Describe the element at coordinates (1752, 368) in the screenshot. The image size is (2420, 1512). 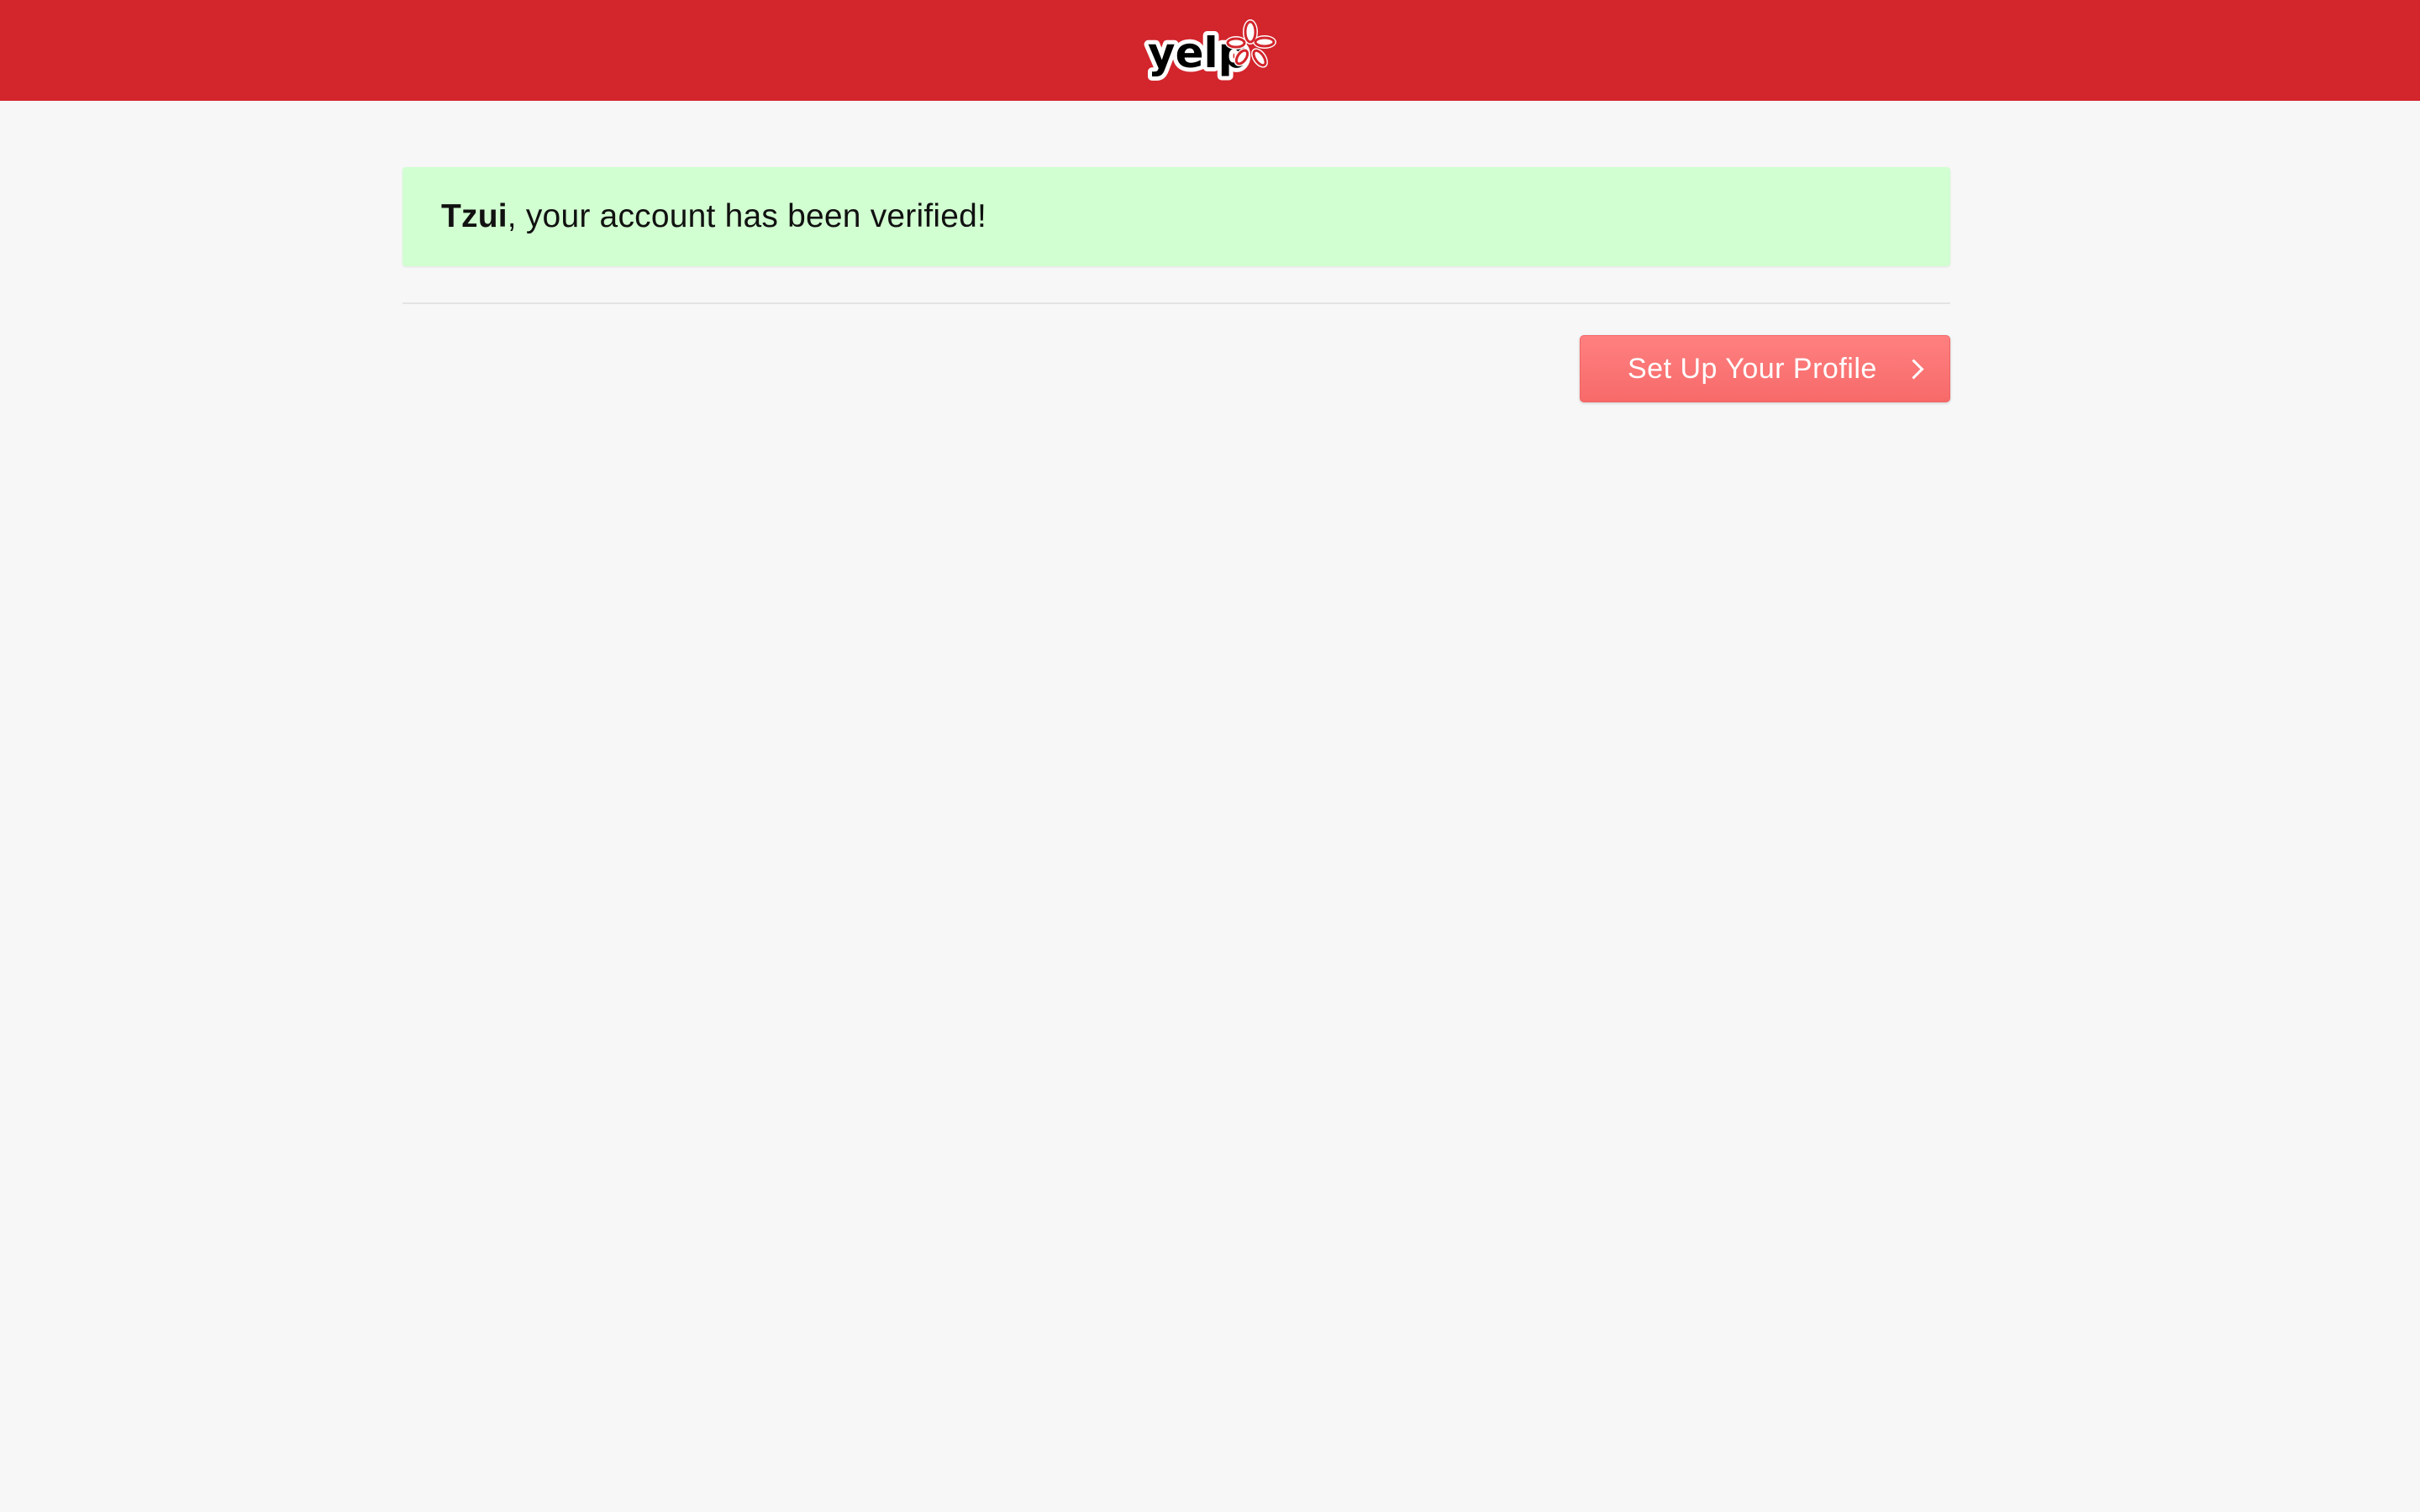
I see `set-up-profile-label: Set Up Your Profile` at that location.